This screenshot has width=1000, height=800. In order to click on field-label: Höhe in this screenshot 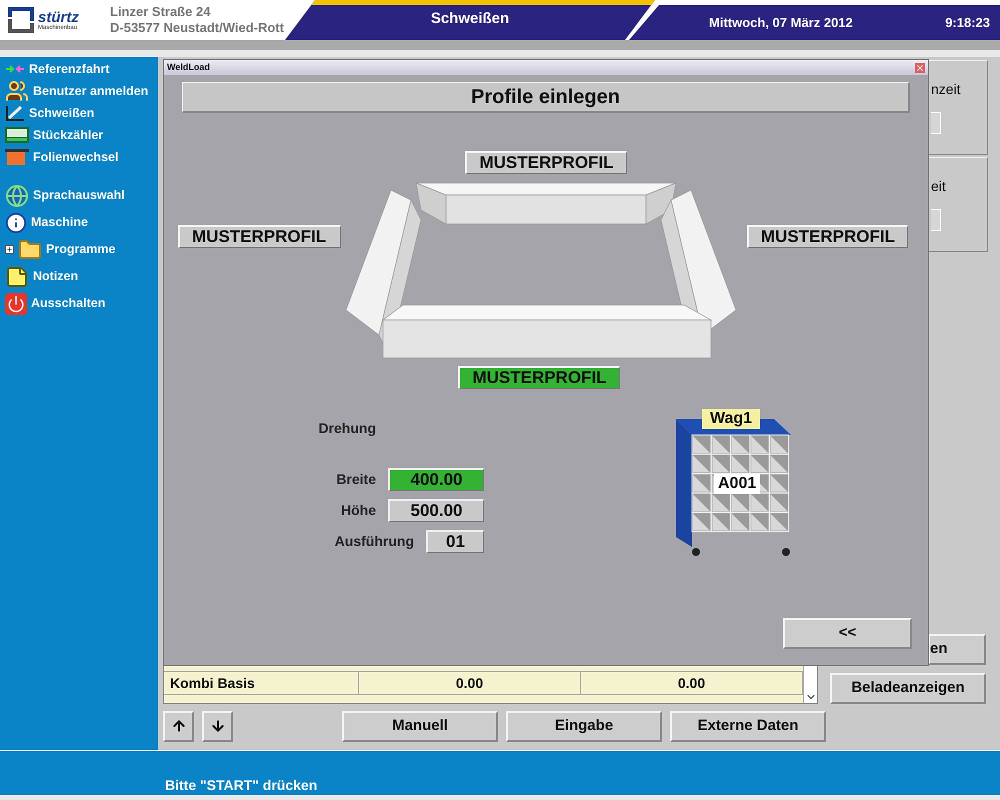, I will do `click(358, 510)`.